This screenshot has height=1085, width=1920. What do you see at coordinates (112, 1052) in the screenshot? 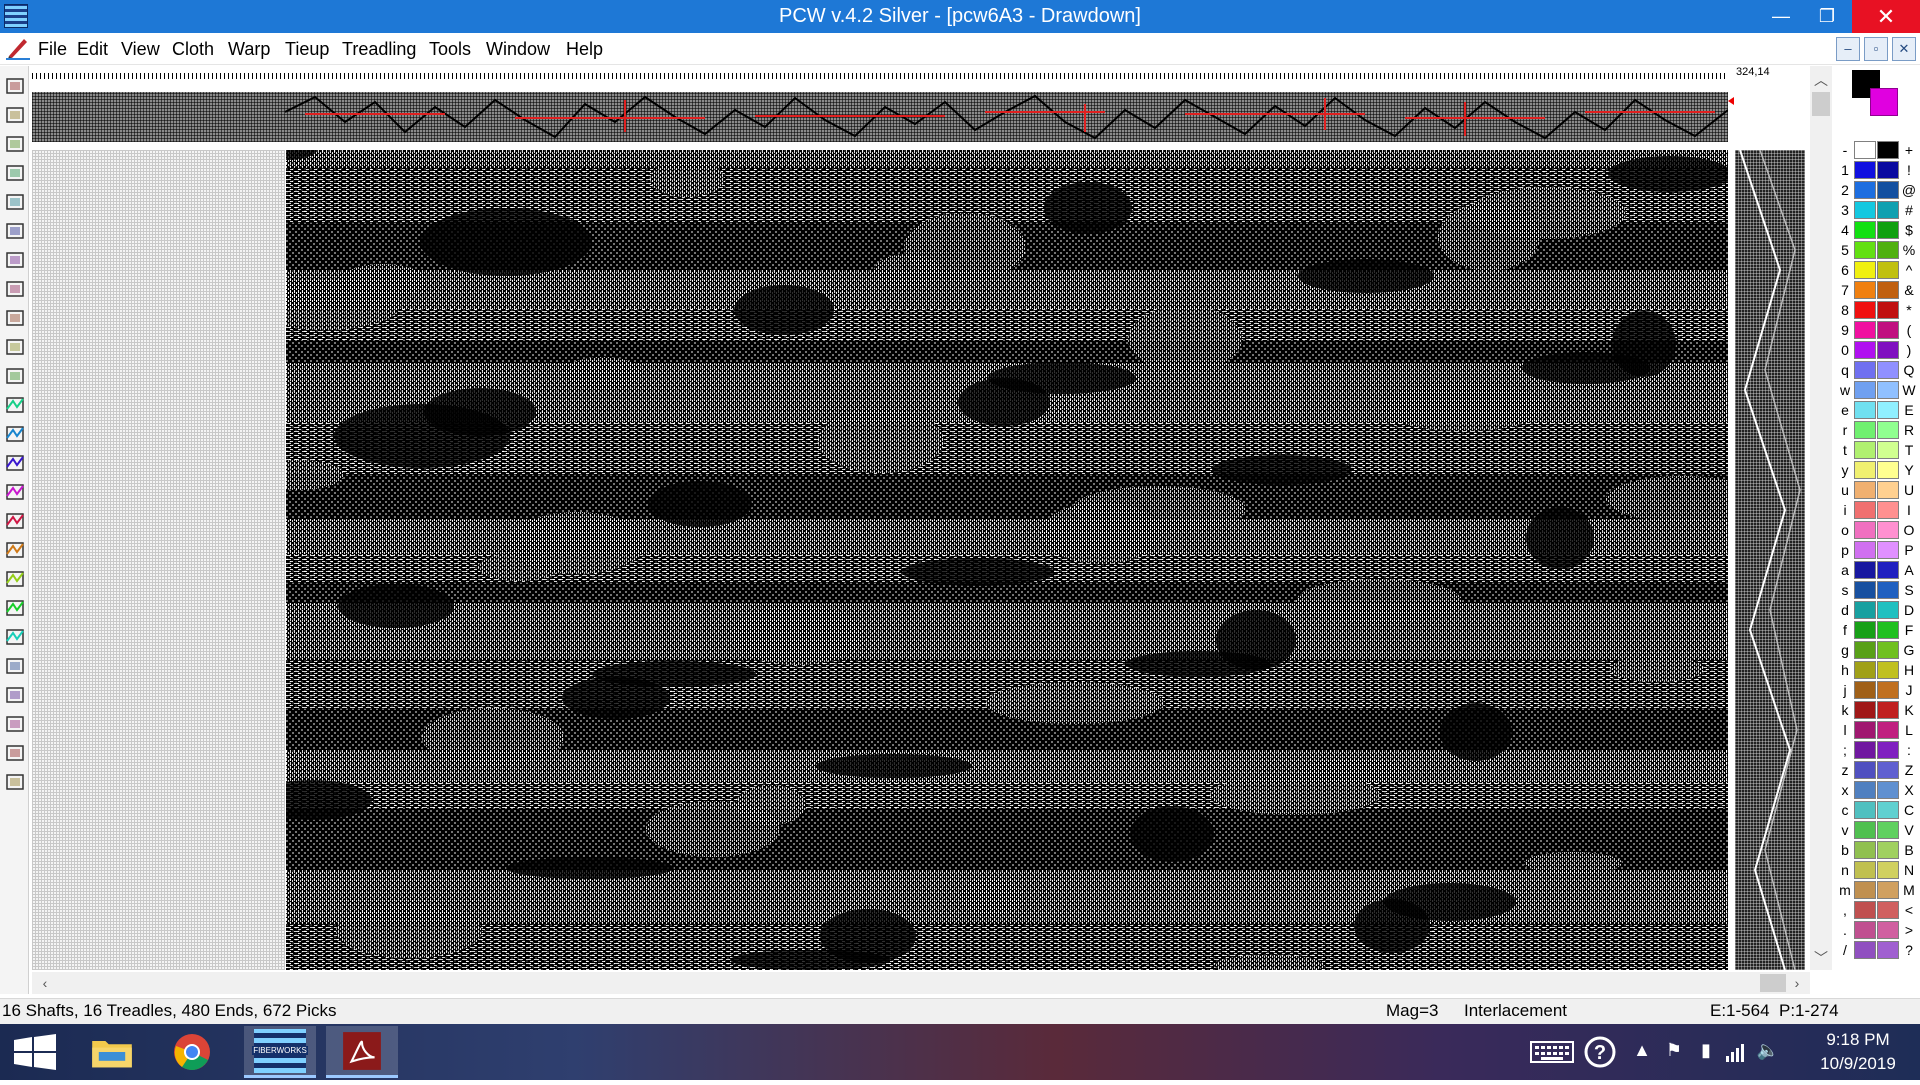
I see `taskbar-app-file-explorer` at bounding box center [112, 1052].